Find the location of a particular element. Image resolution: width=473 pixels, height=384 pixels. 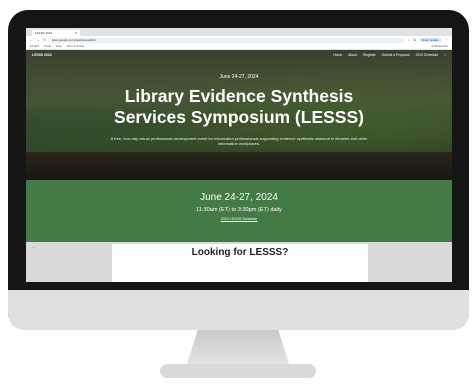

chevron-up-icon: ⌃ is located at coordinates (33, 248).